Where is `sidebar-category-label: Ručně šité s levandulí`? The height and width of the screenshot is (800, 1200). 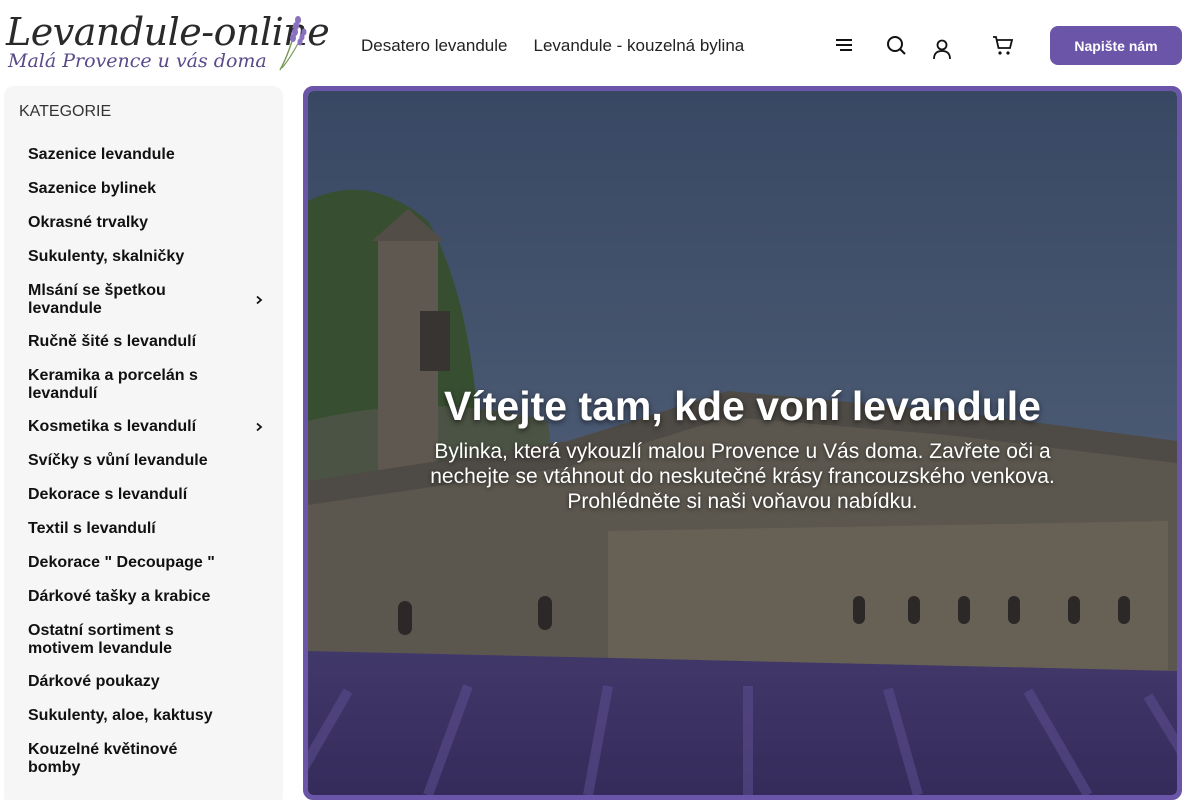 sidebar-category-label: Ručně šité s levandulí is located at coordinates (112, 341).